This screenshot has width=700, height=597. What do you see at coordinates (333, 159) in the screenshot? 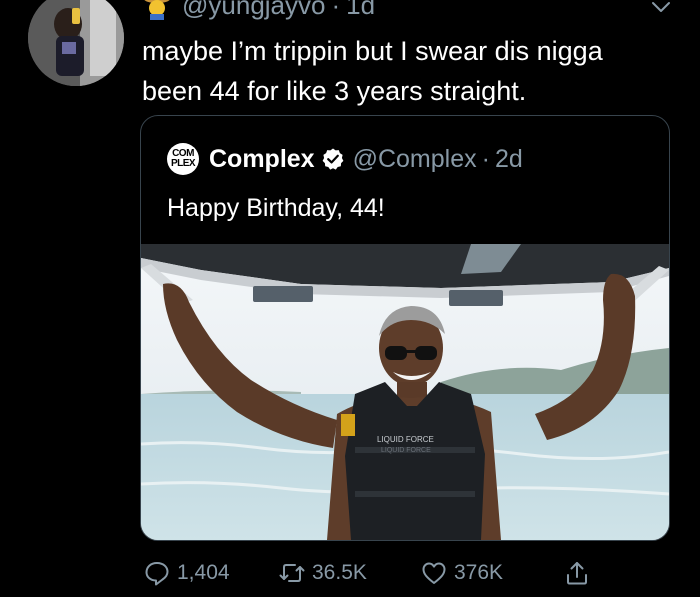
I see `verified-badge-icon` at bounding box center [333, 159].